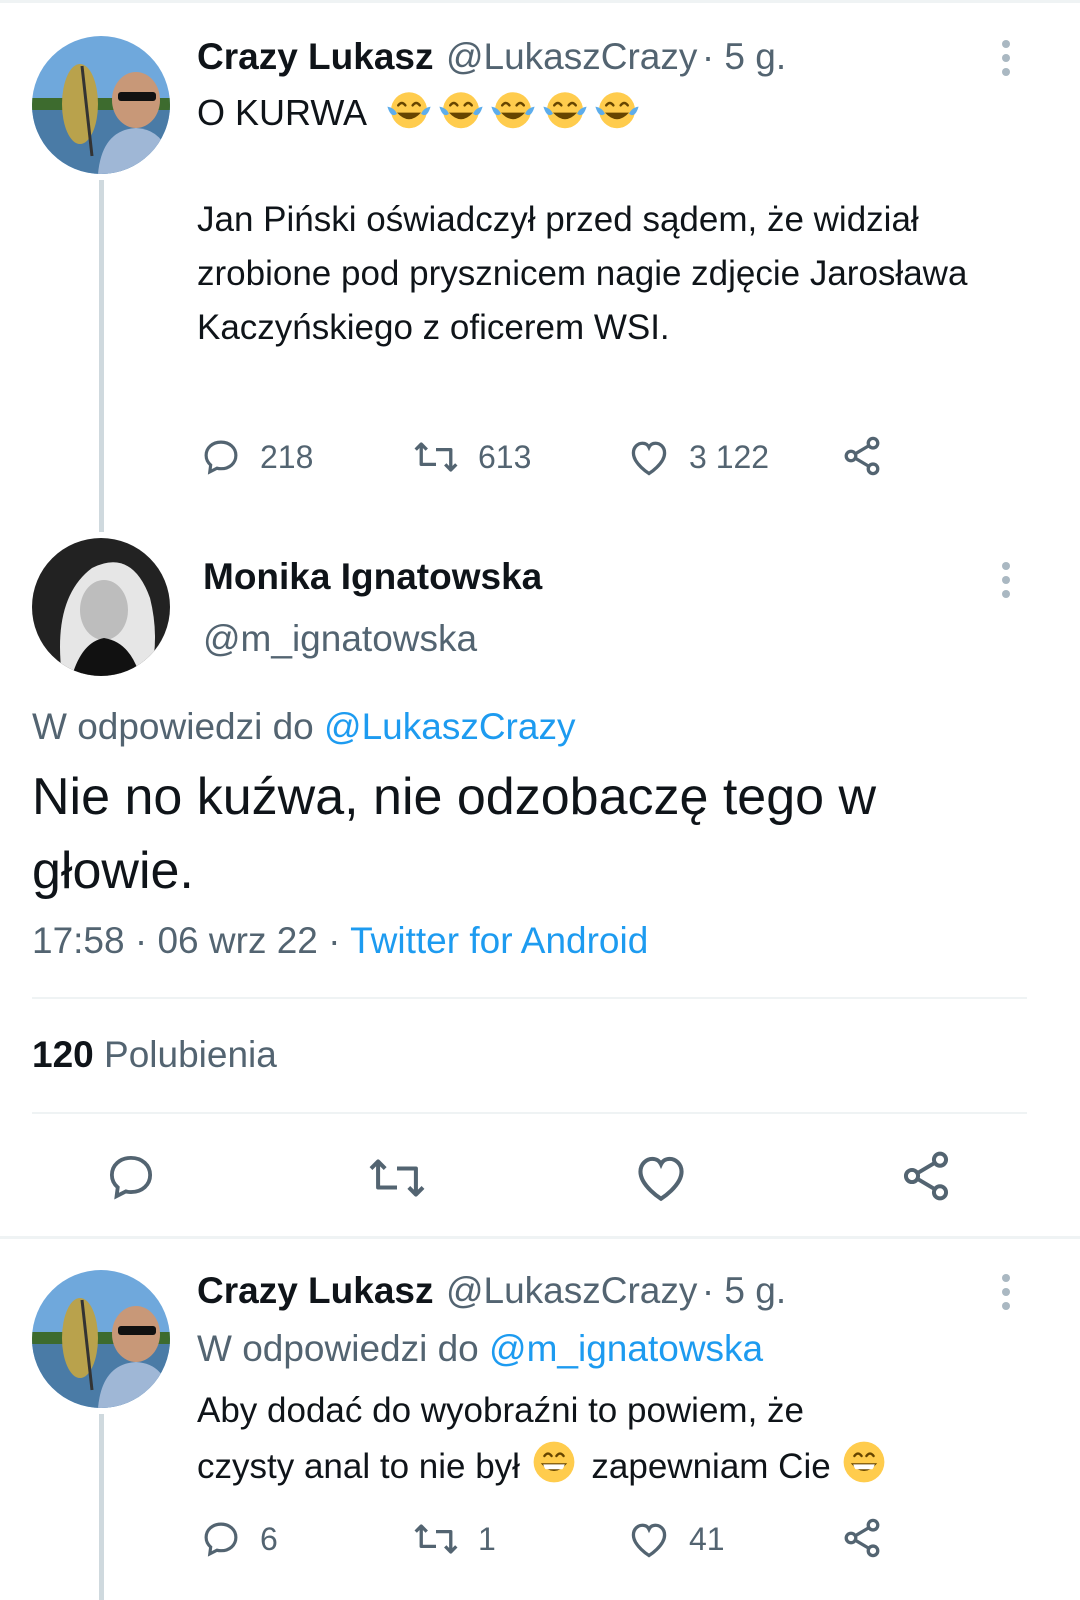  I want to click on tweet3-line2: czysty anal to nie był zapewniam Cie, so click(544, 1466).